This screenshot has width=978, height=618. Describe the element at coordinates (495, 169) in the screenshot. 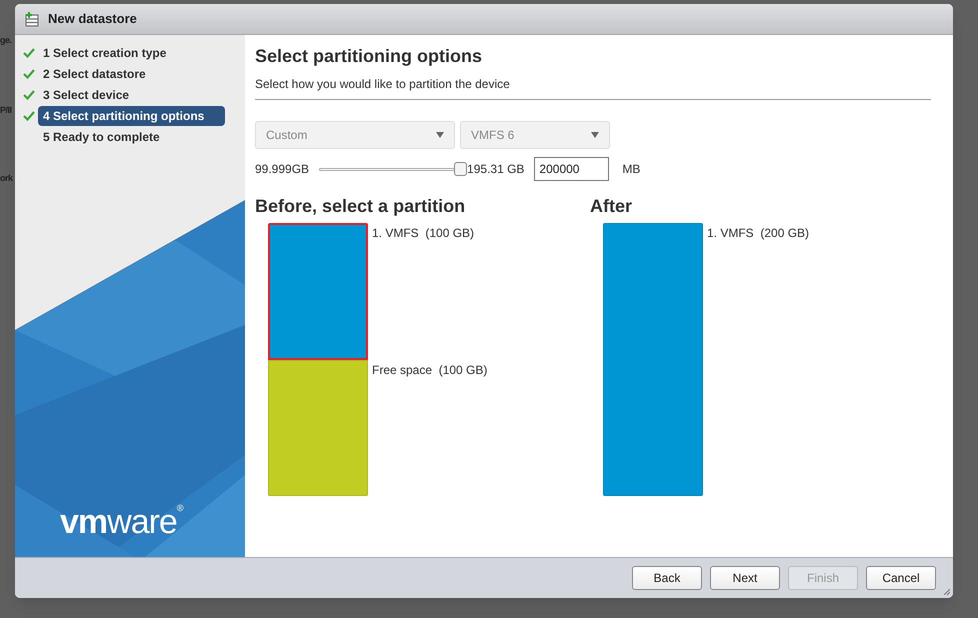

I see `max-size-label: 195.31 GB` at that location.